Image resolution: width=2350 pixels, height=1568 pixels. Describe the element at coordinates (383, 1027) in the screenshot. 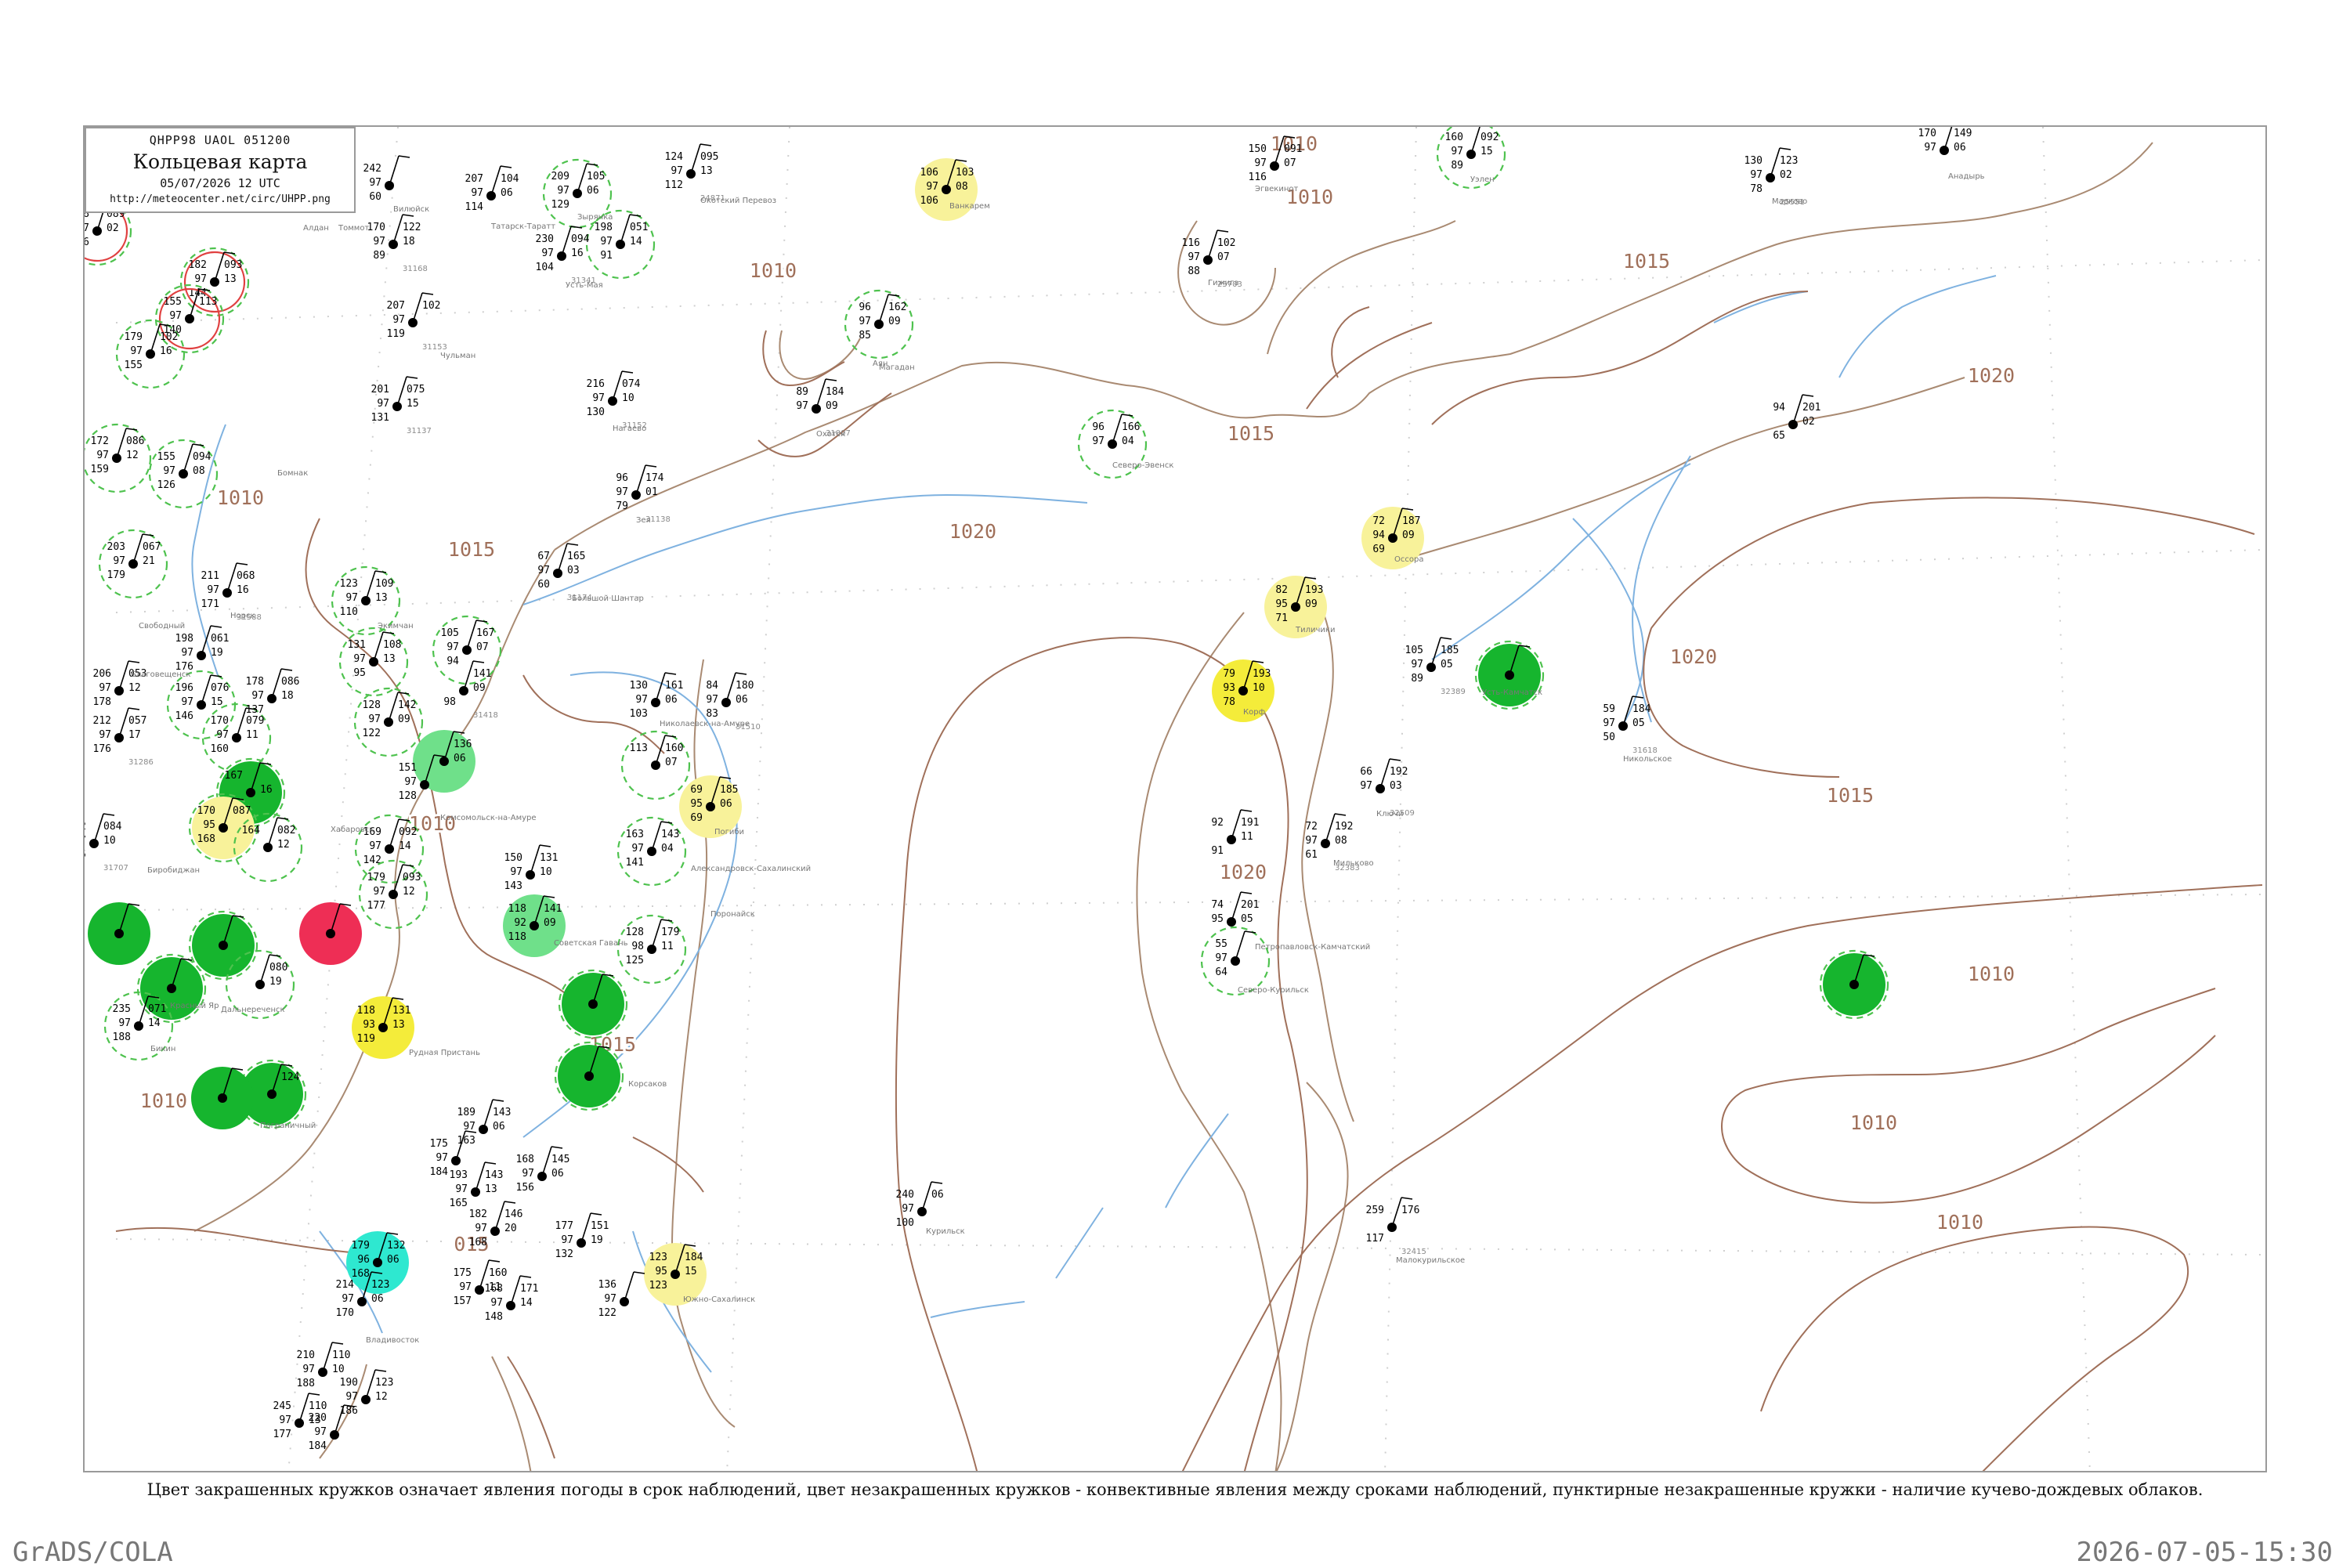

I see `station-s27: 118 93 119 131 13` at that location.